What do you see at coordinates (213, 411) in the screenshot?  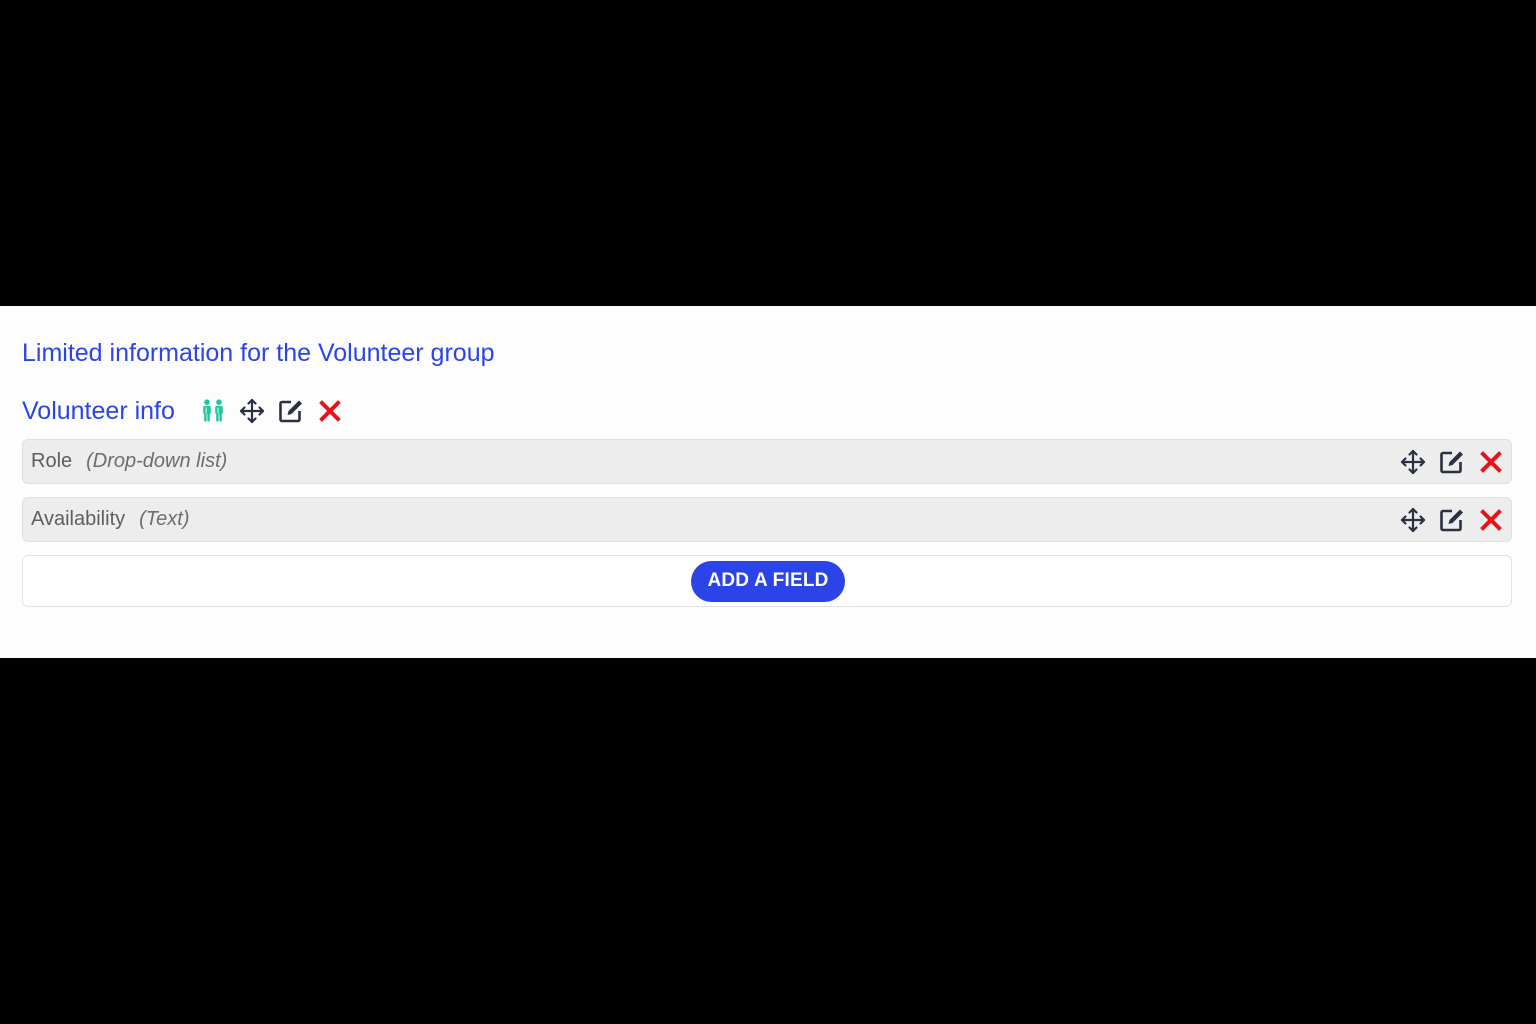 I see `group-people-icon` at bounding box center [213, 411].